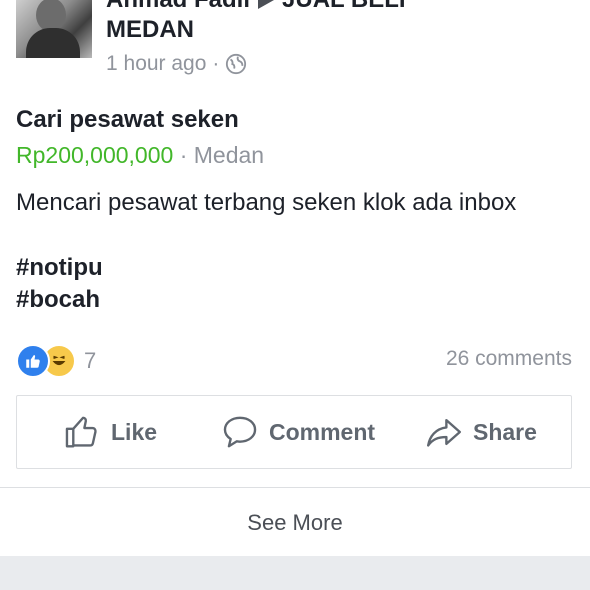 The image size is (590, 590). I want to click on listing-price: Rp200,000,000, so click(95, 155).